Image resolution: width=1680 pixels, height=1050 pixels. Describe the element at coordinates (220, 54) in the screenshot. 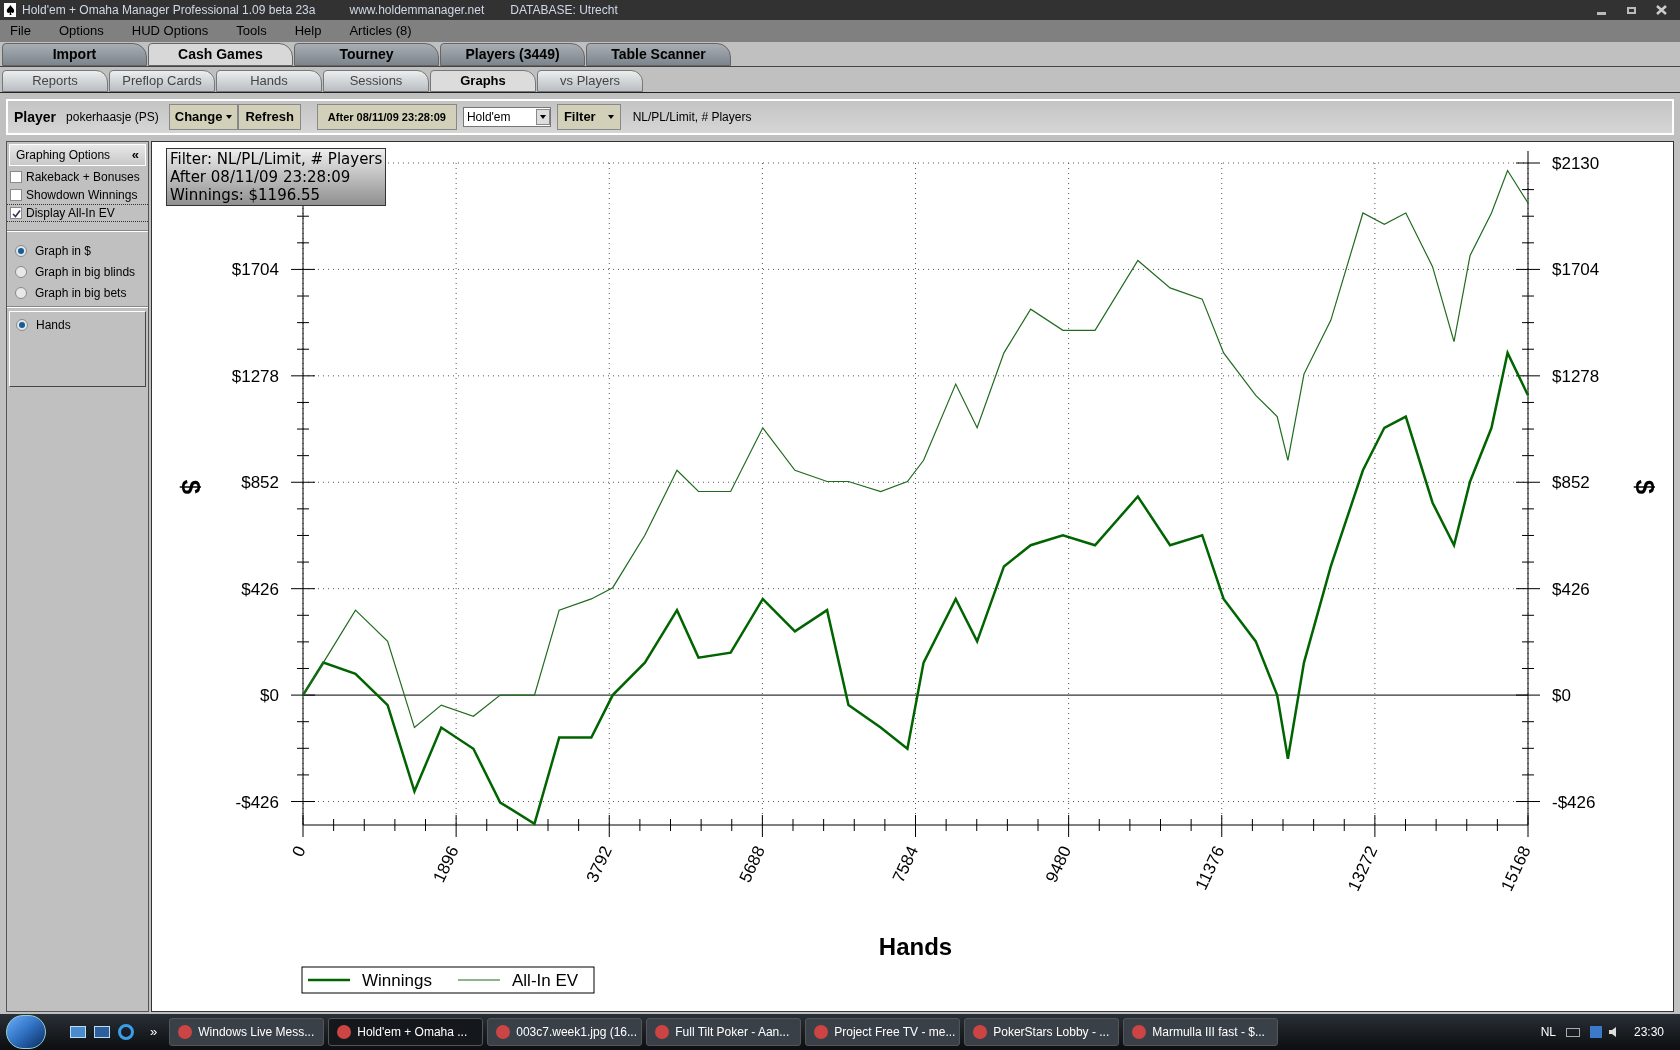

I see `main-tab: Cash Games` at that location.